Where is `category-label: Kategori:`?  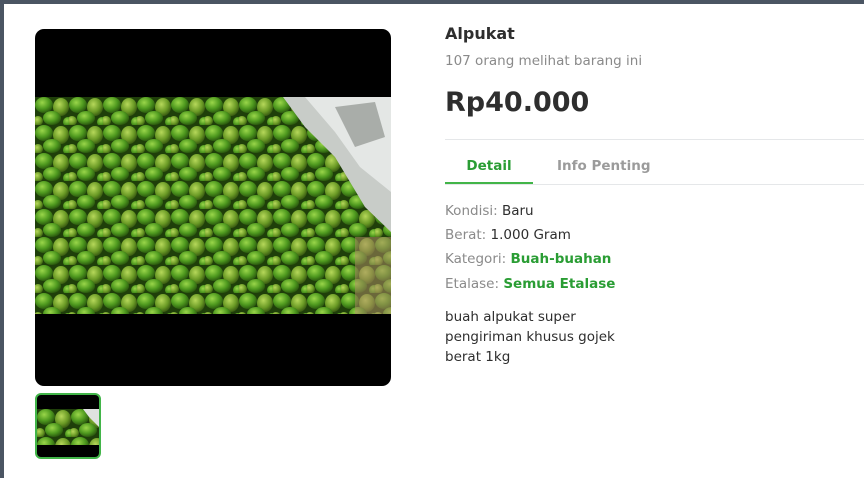
category-label: Kategori: is located at coordinates (478, 259).